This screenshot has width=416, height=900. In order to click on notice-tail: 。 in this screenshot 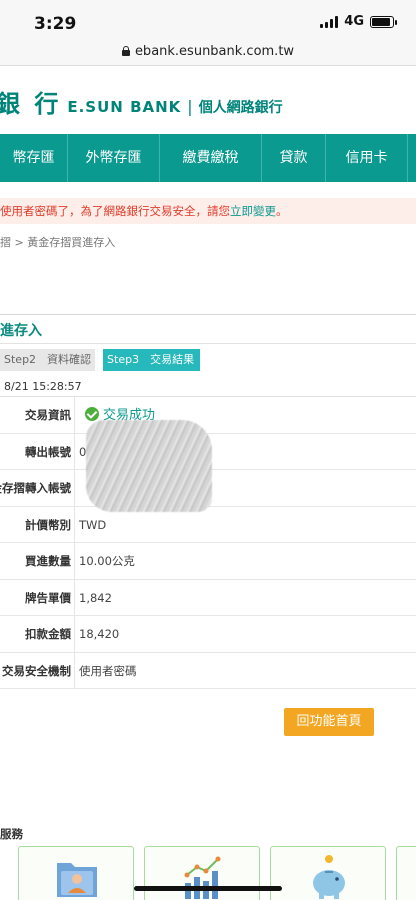, I will do `click(282, 211)`.